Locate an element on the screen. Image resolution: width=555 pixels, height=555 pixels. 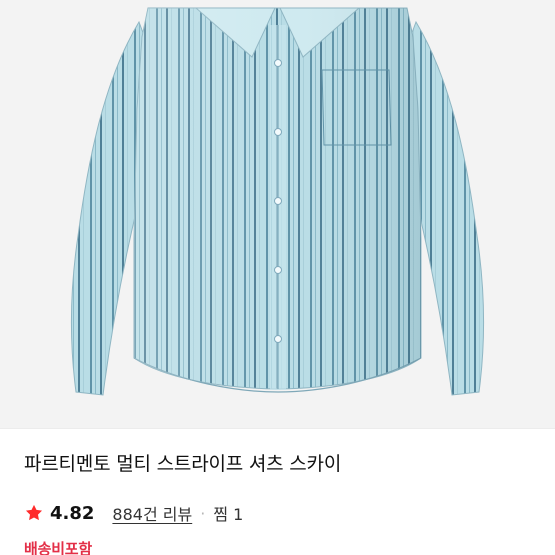
product-title: 파르티멘토 멀티 스트라이프 셔츠 스카이 is located at coordinates (183, 464).